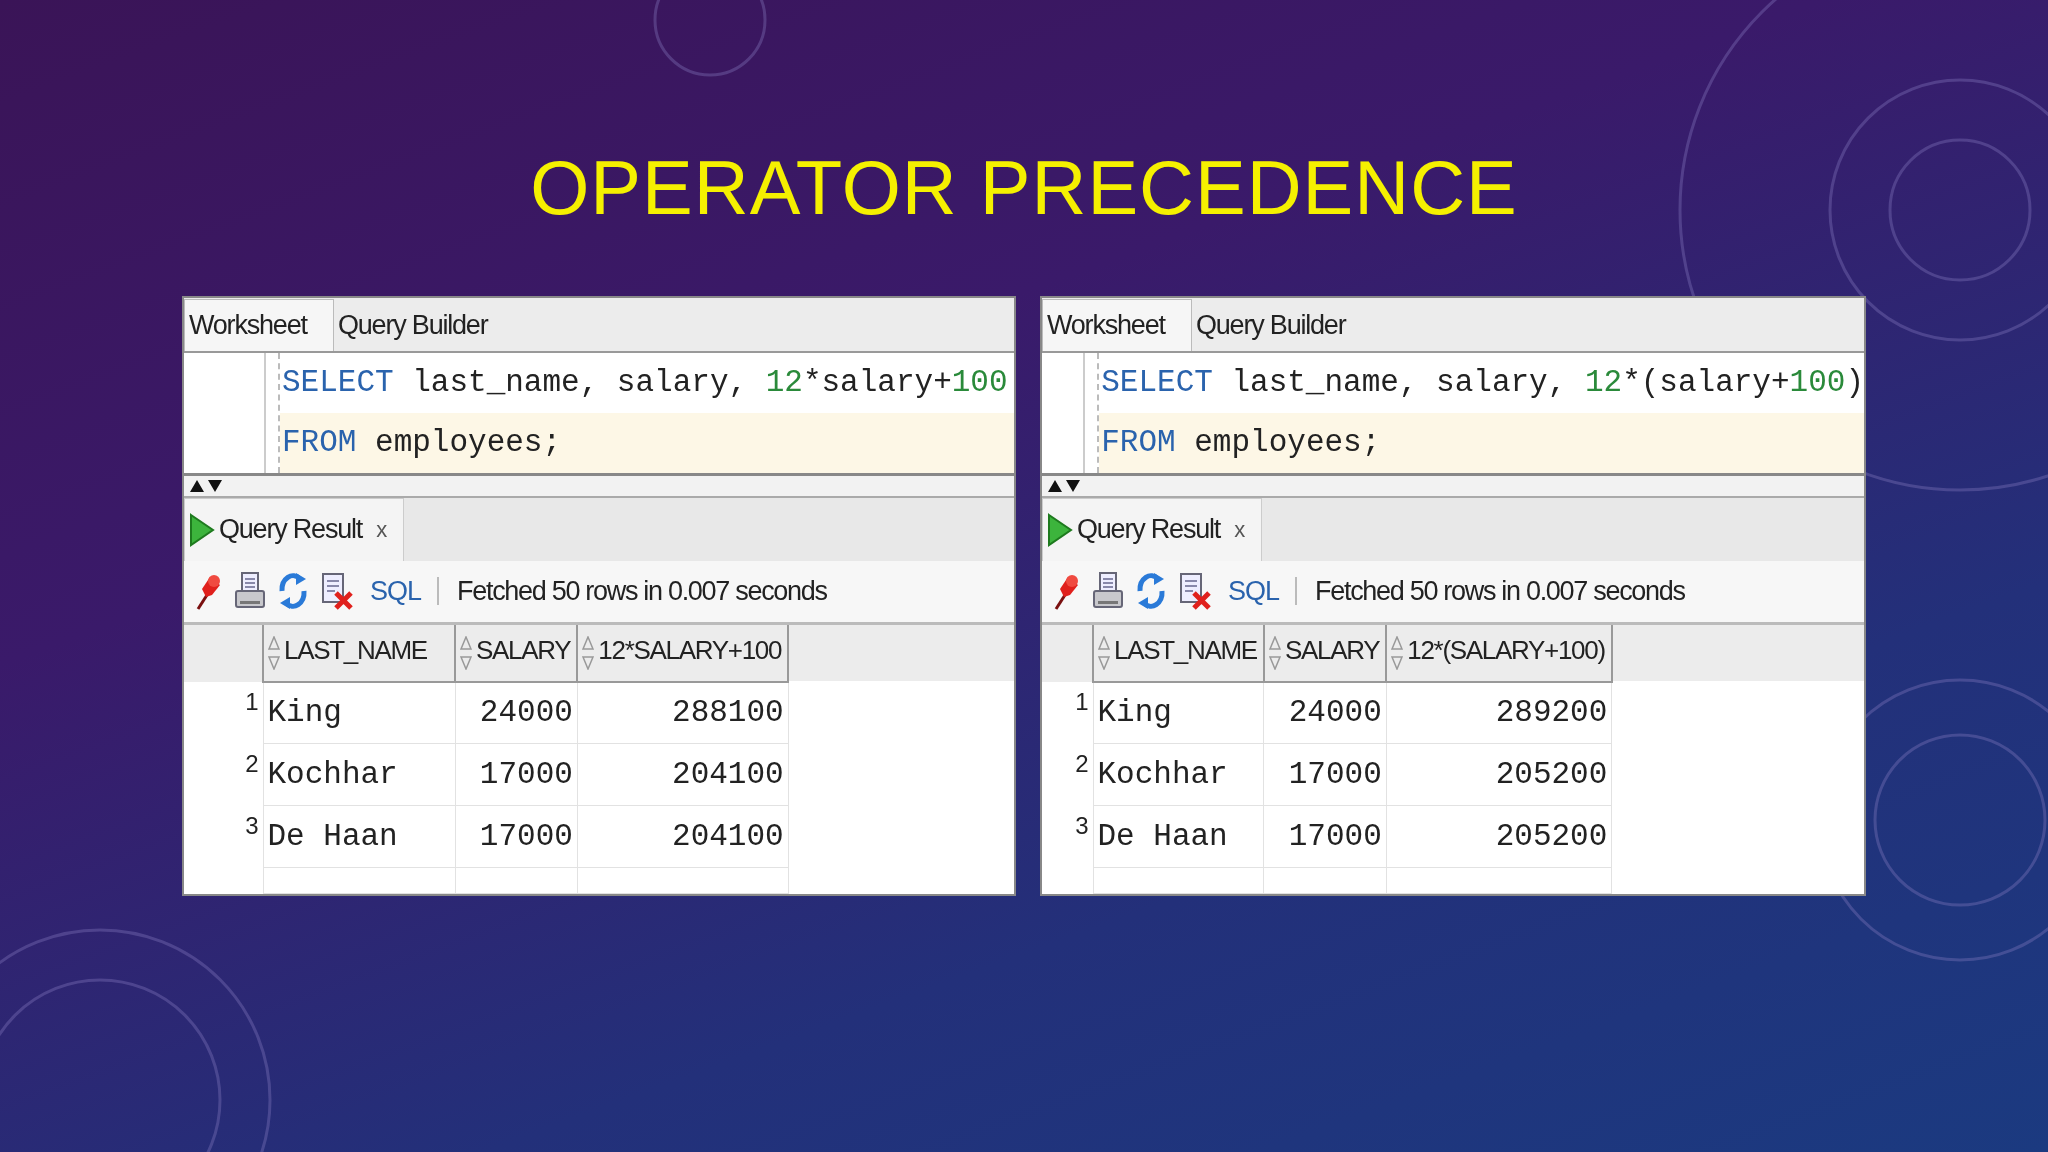  I want to click on slide-title: OPERATOR PRECEDENCE, so click(1024, 188).